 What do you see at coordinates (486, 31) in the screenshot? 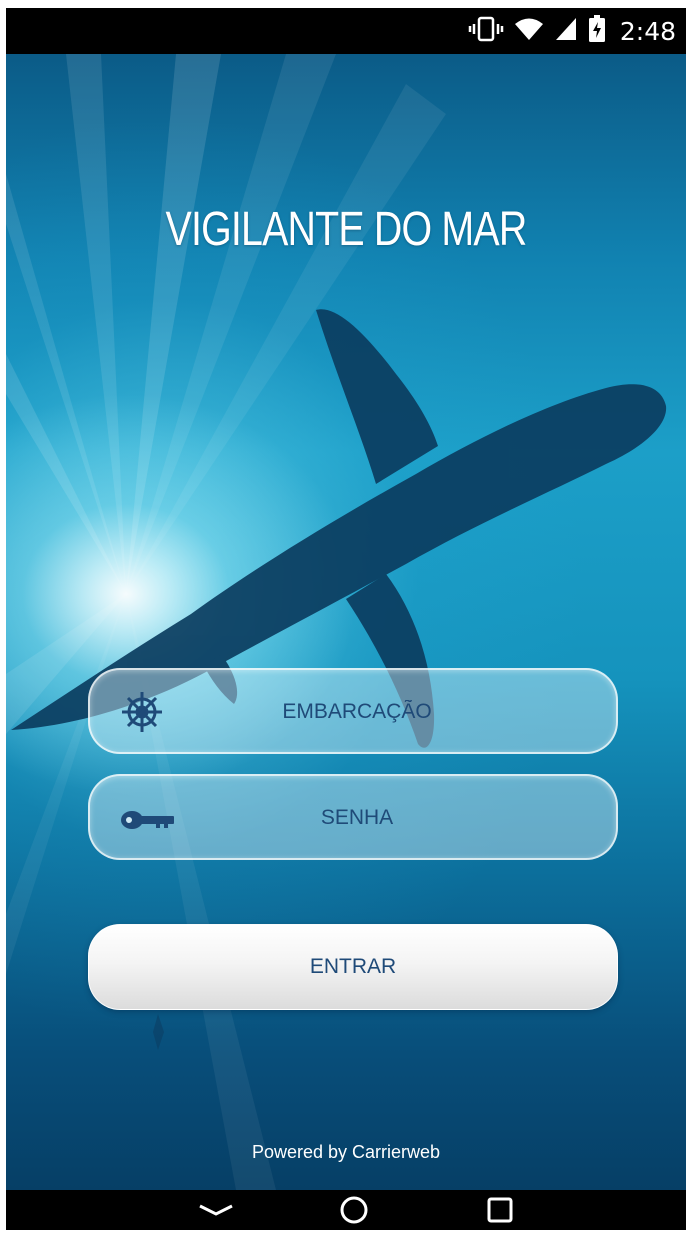
I see `vibrate-icon` at bounding box center [486, 31].